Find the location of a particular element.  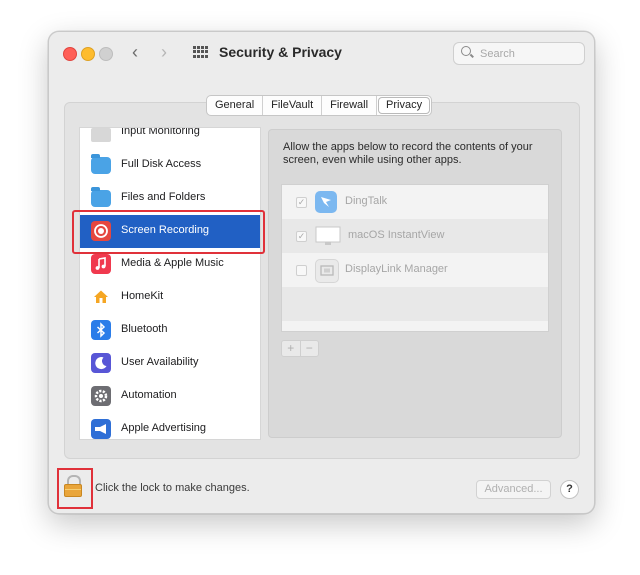

sidebar-item-label: Apple Advertising is located at coordinates (163, 428).